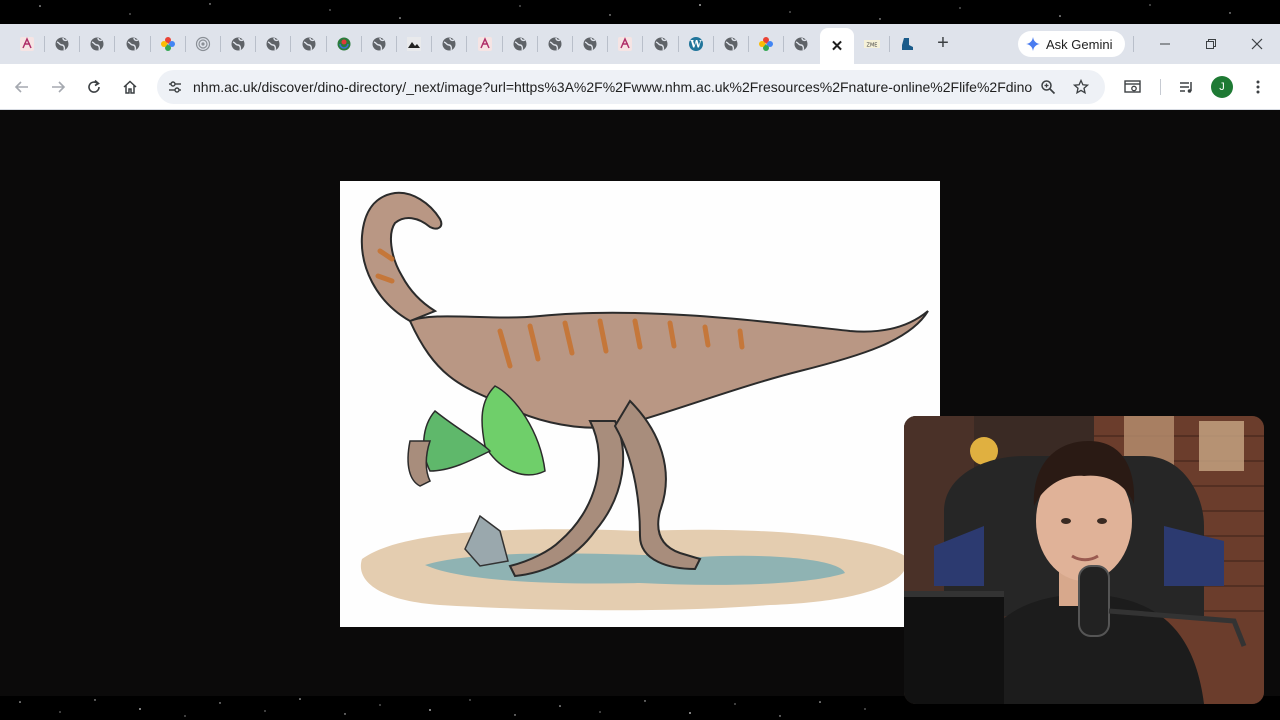 The height and width of the screenshot is (720, 1280). What do you see at coordinates (1033, 44) in the screenshot?
I see `gemini-sparkle-icon` at bounding box center [1033, 44].